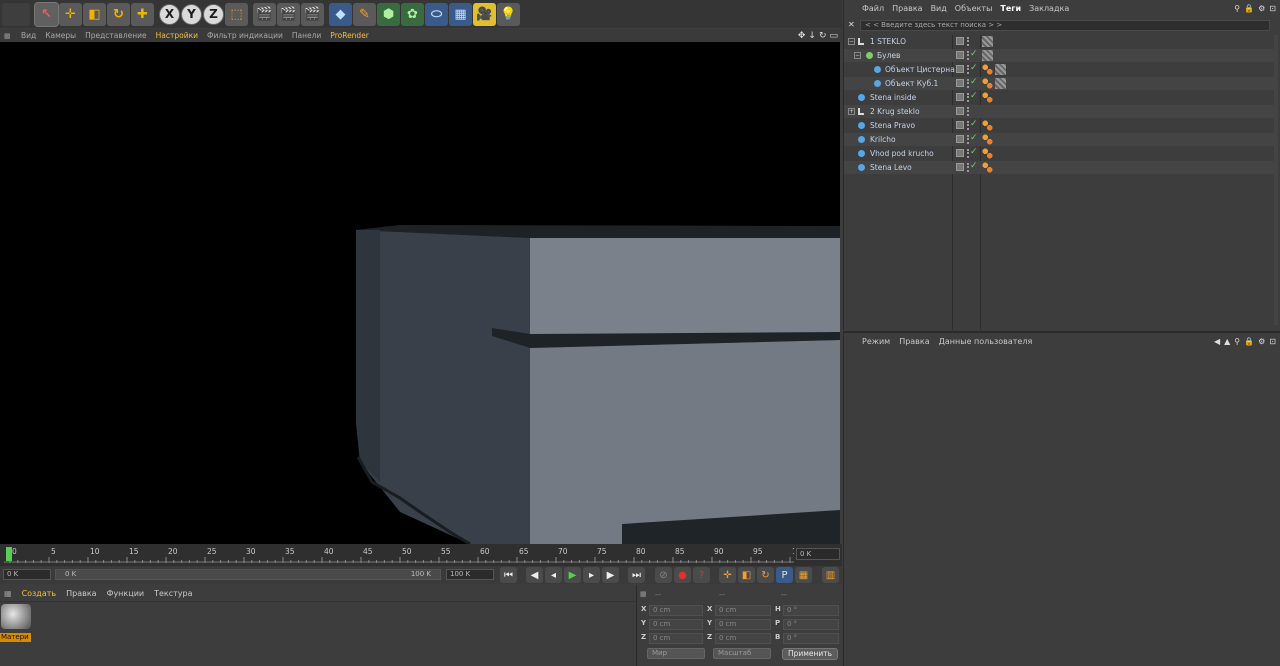  Describe the element at coordinates (484, 14) in the screenshot. I see `camera-icon: 🎥` at that location.